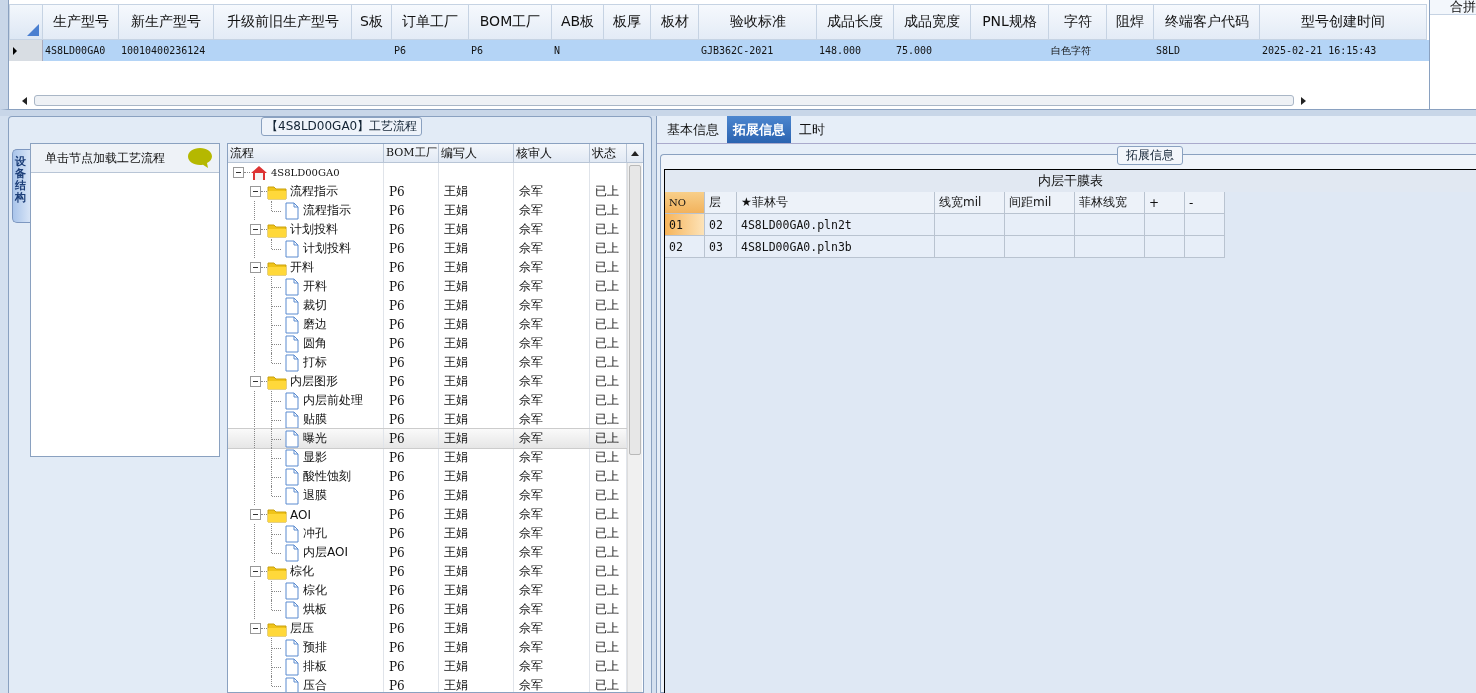 The height and width of the screenshot is (693, 1476). Describe the element at coordinates (675, 22) in the screenshot. I see `column-header: 板材` at that location.